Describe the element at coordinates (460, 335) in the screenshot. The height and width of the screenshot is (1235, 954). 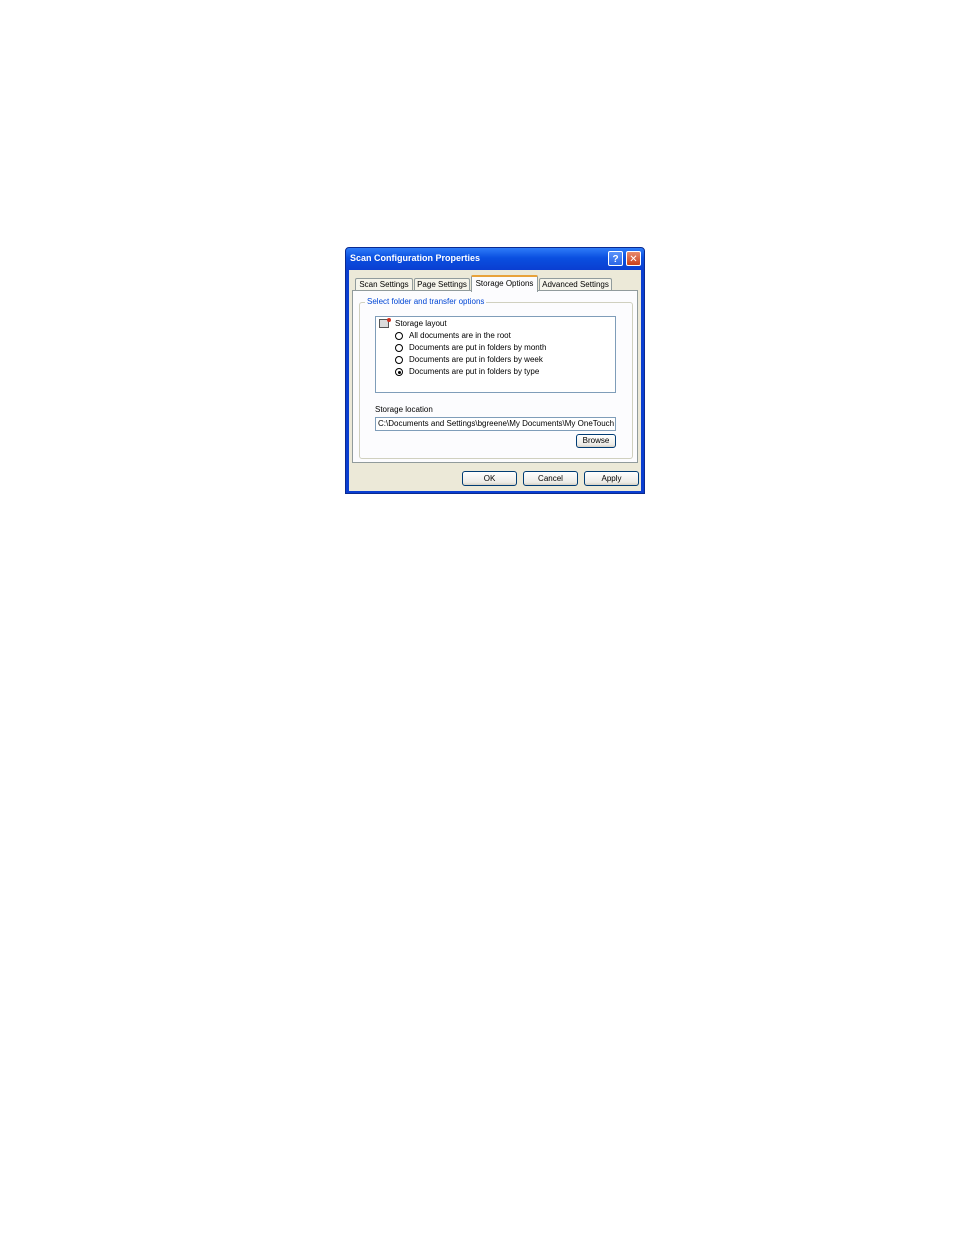
I see `radio-label: All documents are in the root` at that location.